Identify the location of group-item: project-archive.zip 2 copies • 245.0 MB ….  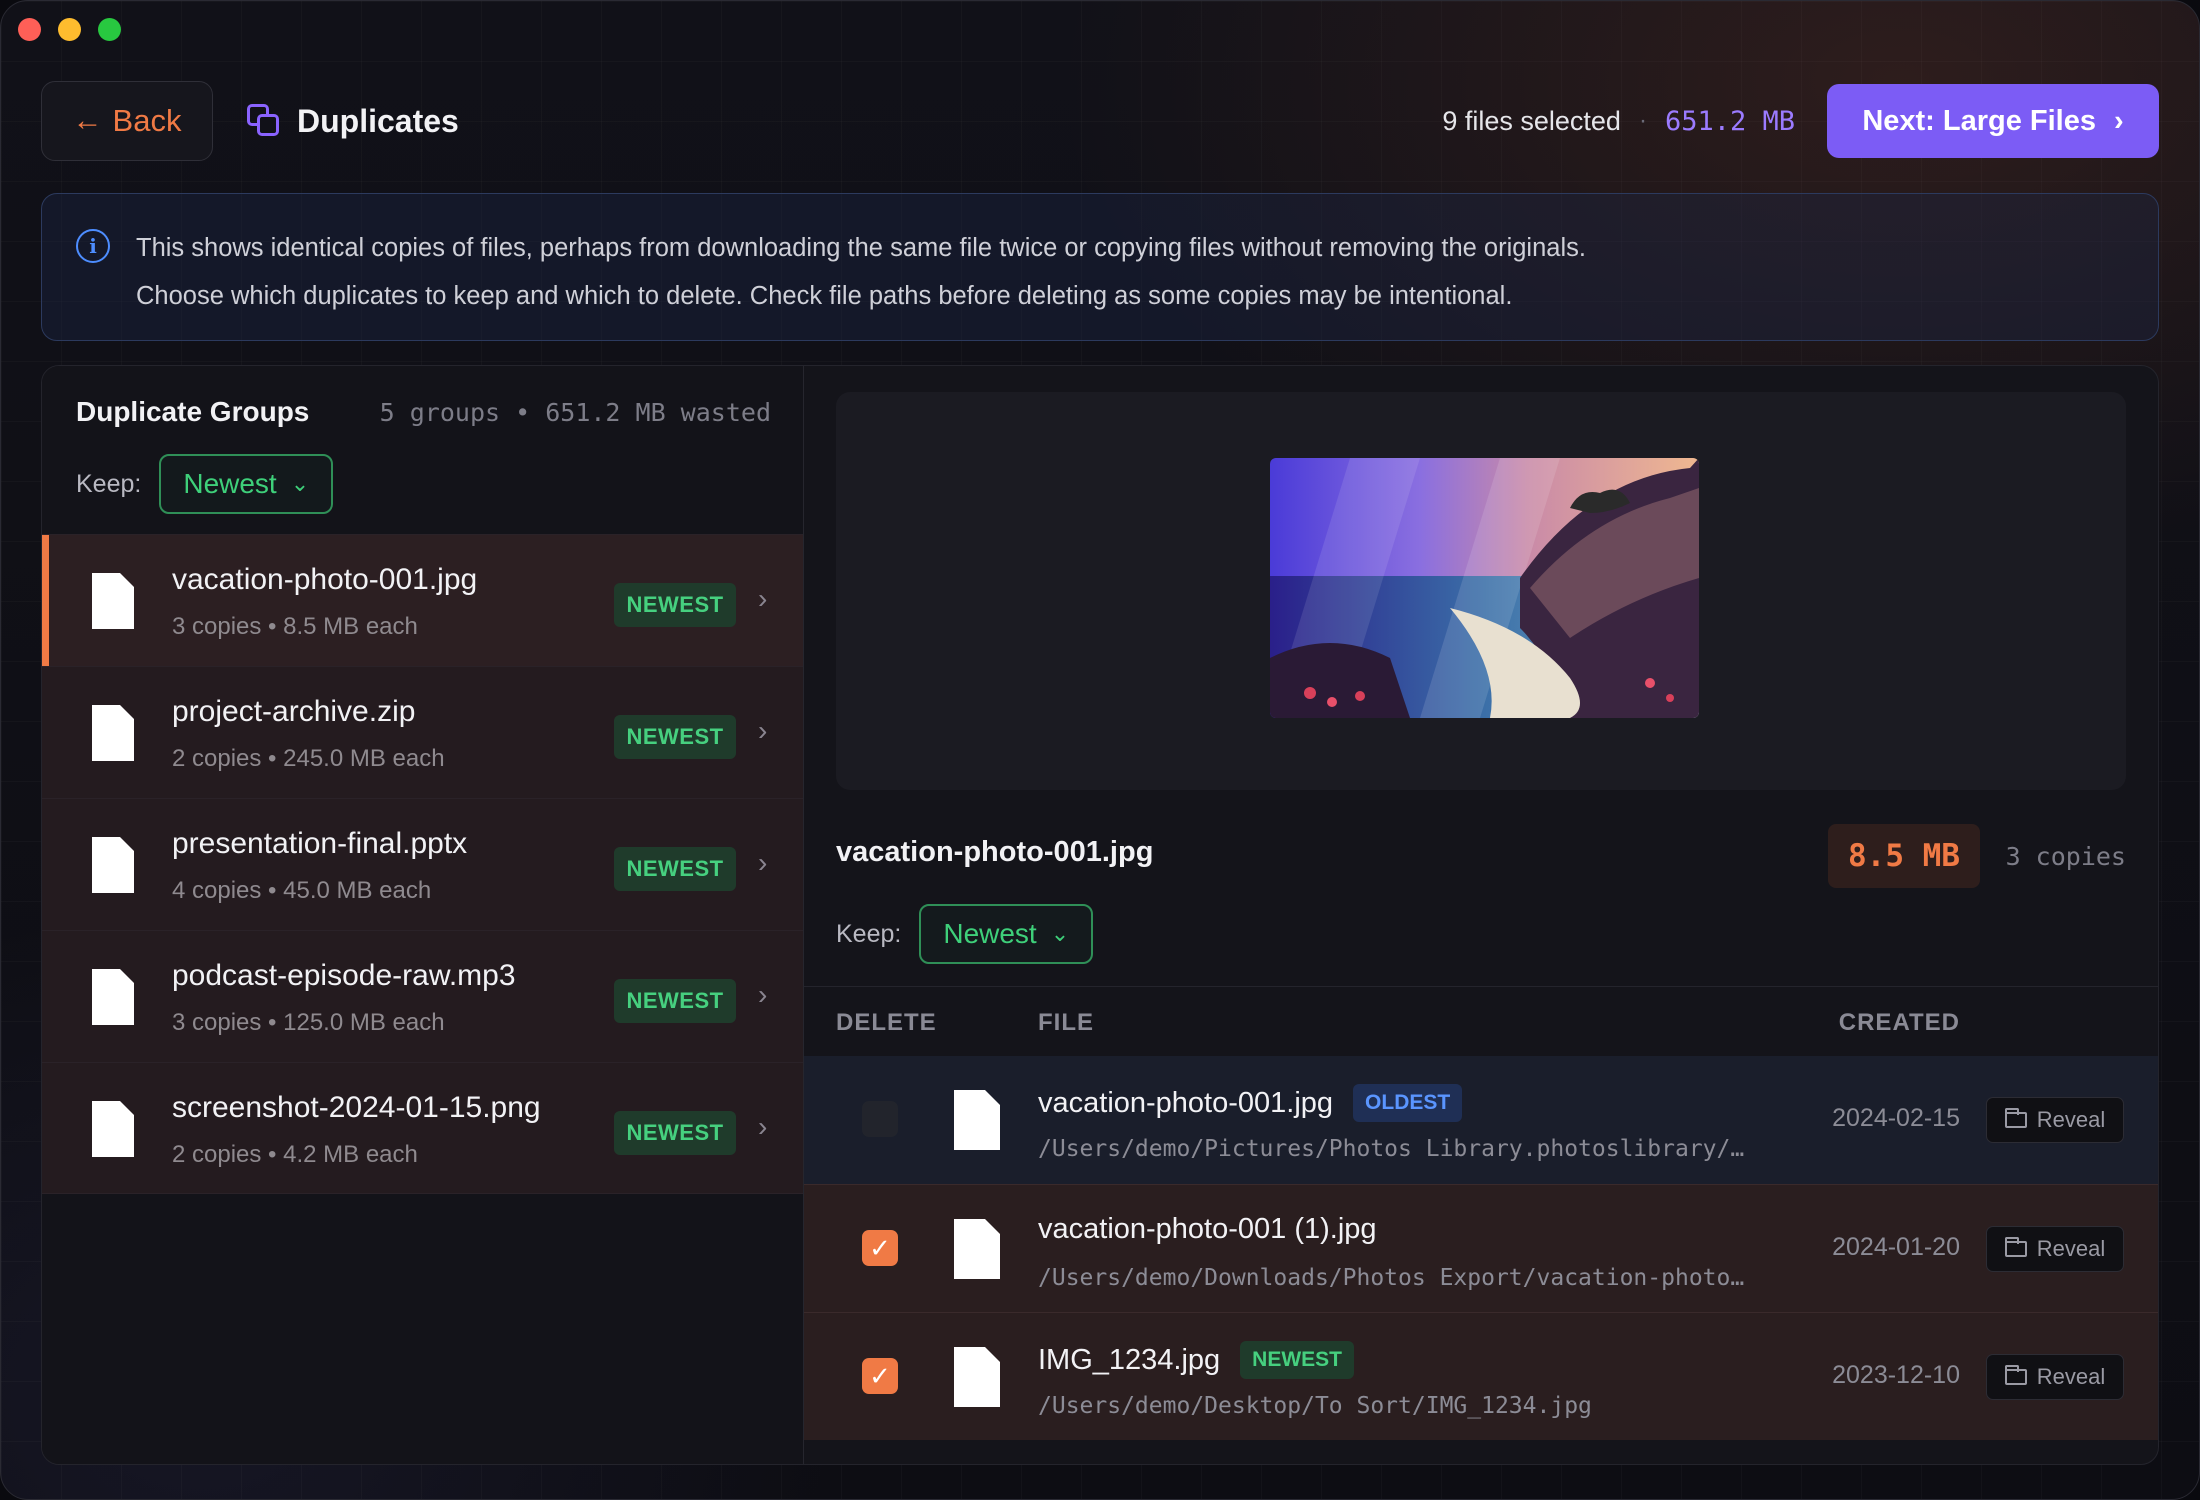
(422, 732).